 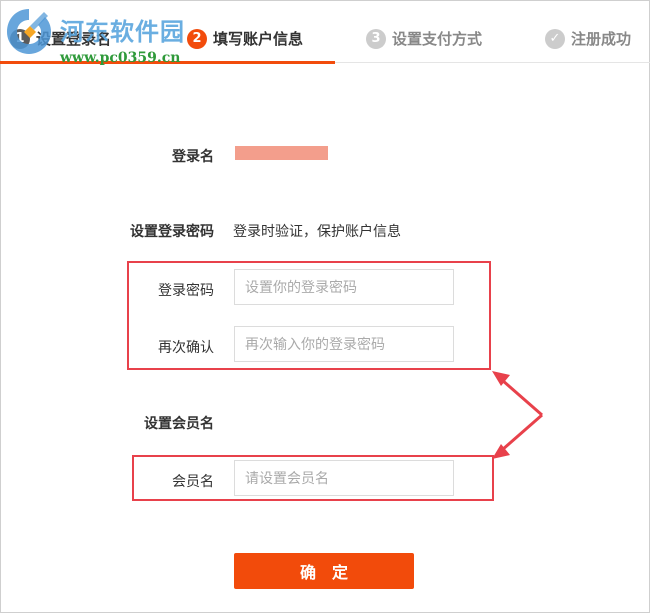 What do you see at coordinates (325, 42) in the screenshot?
I see `step-progress-bar: 1 设置登录名 2 填写账户信息 3 设置支付方式 ✓ 注册成功` at bounding box center [325, 42].